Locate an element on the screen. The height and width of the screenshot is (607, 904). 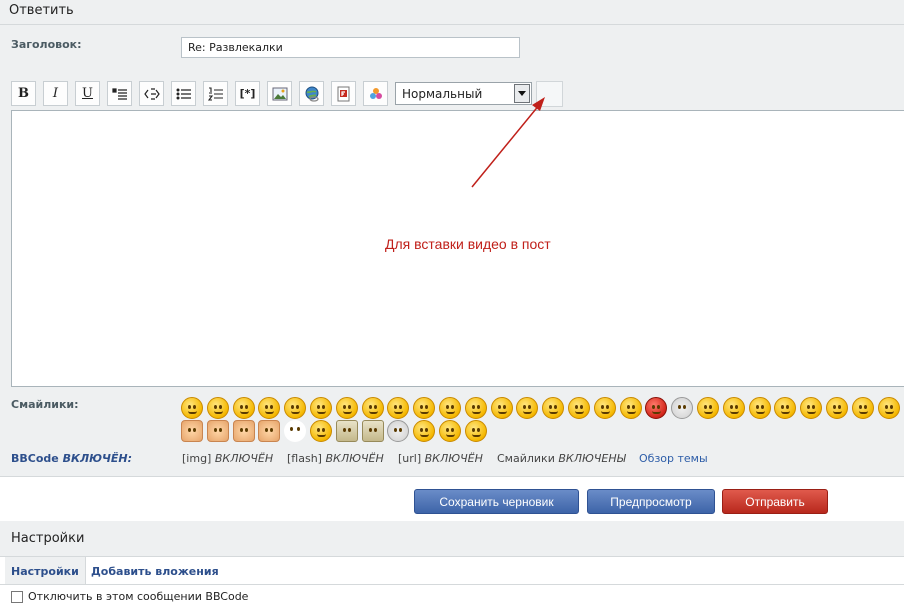
cry-icon is located at coordinates (373, 408).